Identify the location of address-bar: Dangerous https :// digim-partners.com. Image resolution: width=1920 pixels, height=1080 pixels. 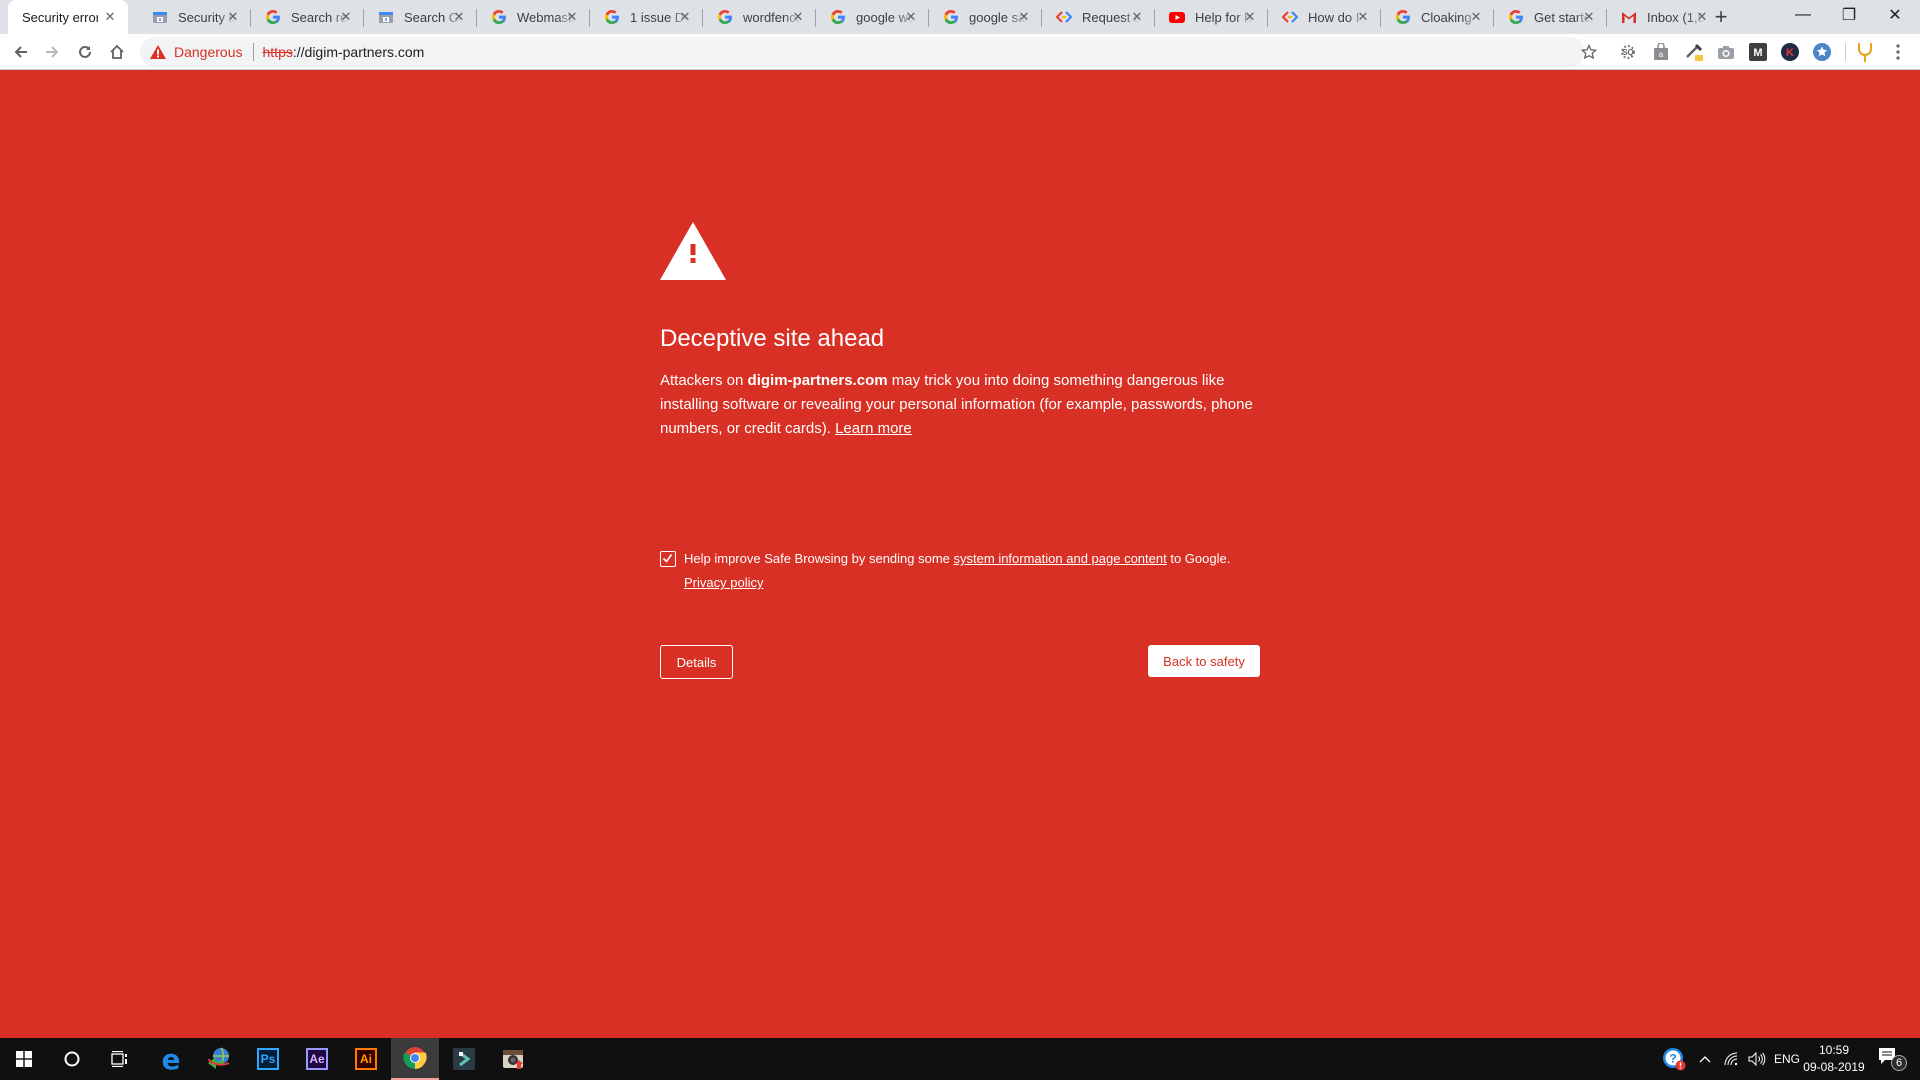
(862, 52).